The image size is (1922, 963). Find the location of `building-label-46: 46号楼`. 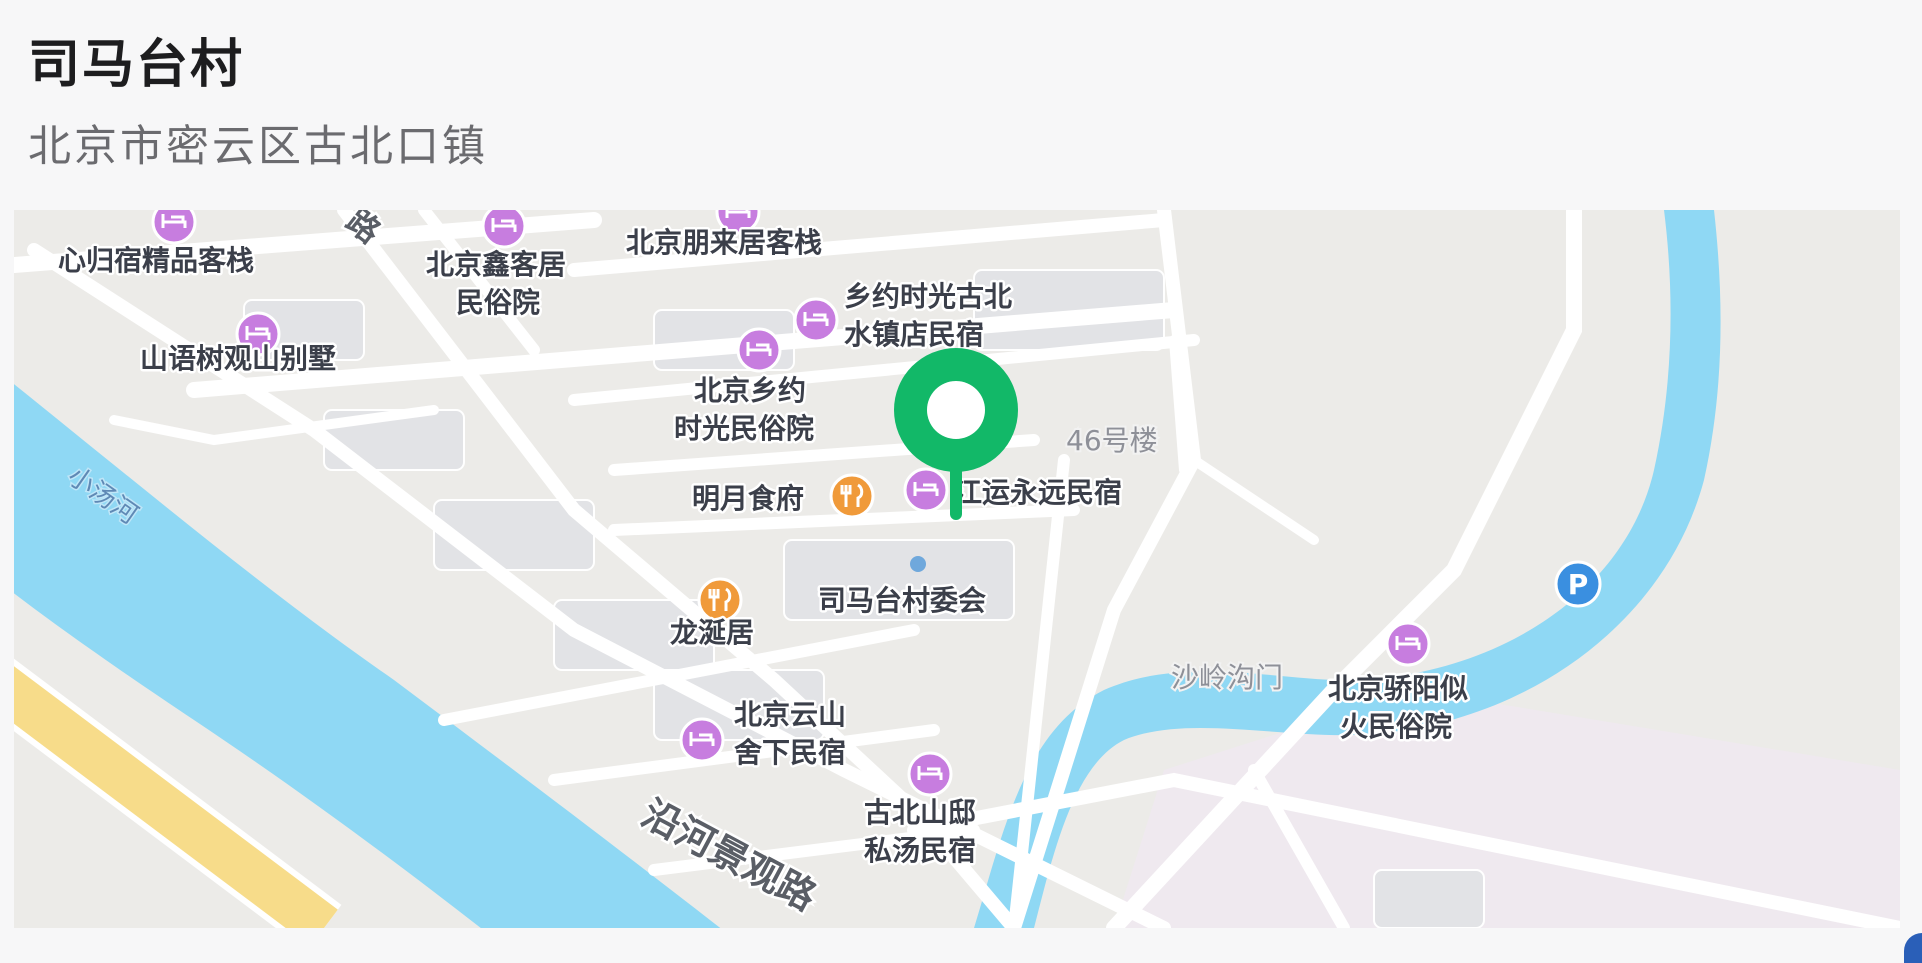

building-label-46: 46号楼 is located at coordinates (1112, 440).